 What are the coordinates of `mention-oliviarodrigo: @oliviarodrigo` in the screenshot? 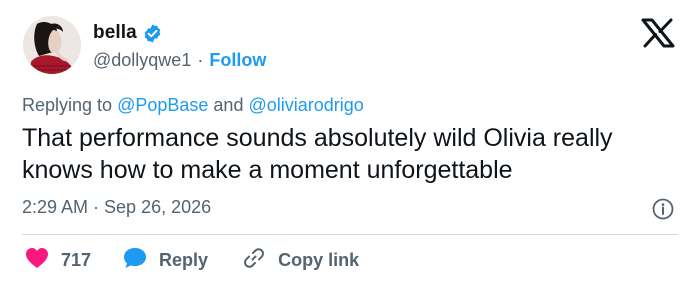 It's located at (305, 105).